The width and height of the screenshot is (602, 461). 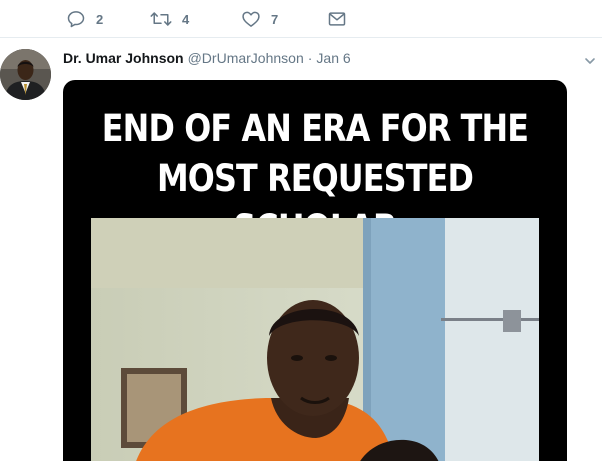 I want to click on retweet-button: 4, so click(x=169, y=19).